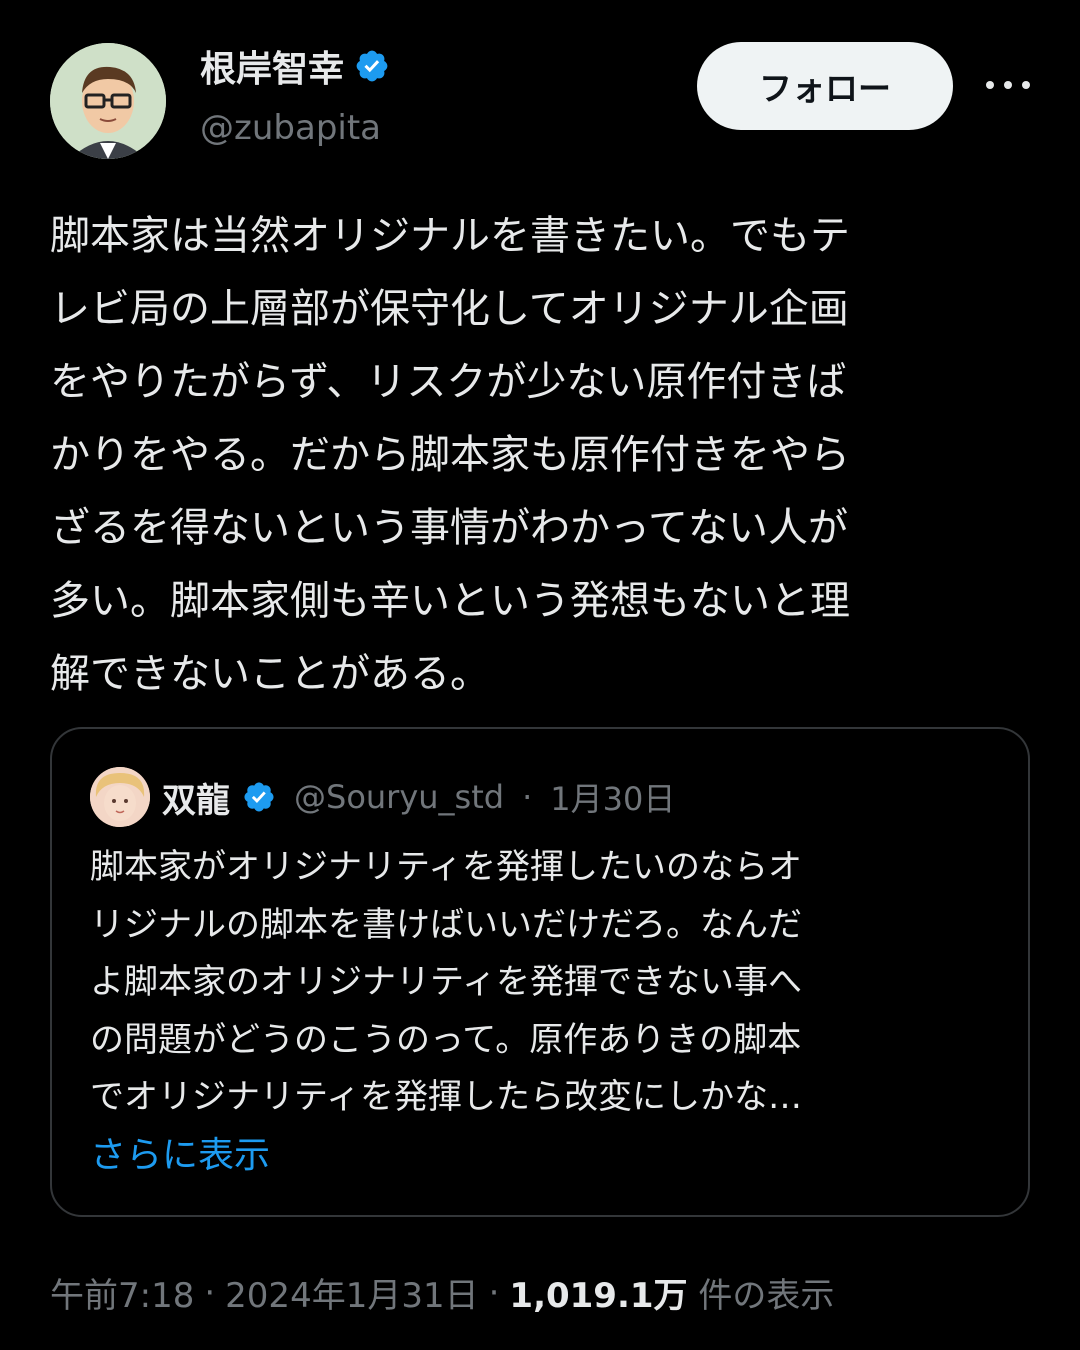 Image resolution: width=1080 pixels, height=1350 pixels. What do you see at coordinates (120, 797) in the screenshot?
I see `quoted-author-avatar` at bounding box center [120, 797].